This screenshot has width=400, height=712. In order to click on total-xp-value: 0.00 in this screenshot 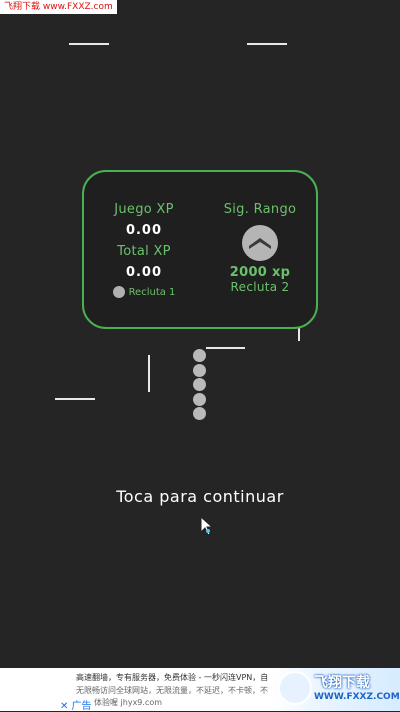, I will do `click(144, 272)`.